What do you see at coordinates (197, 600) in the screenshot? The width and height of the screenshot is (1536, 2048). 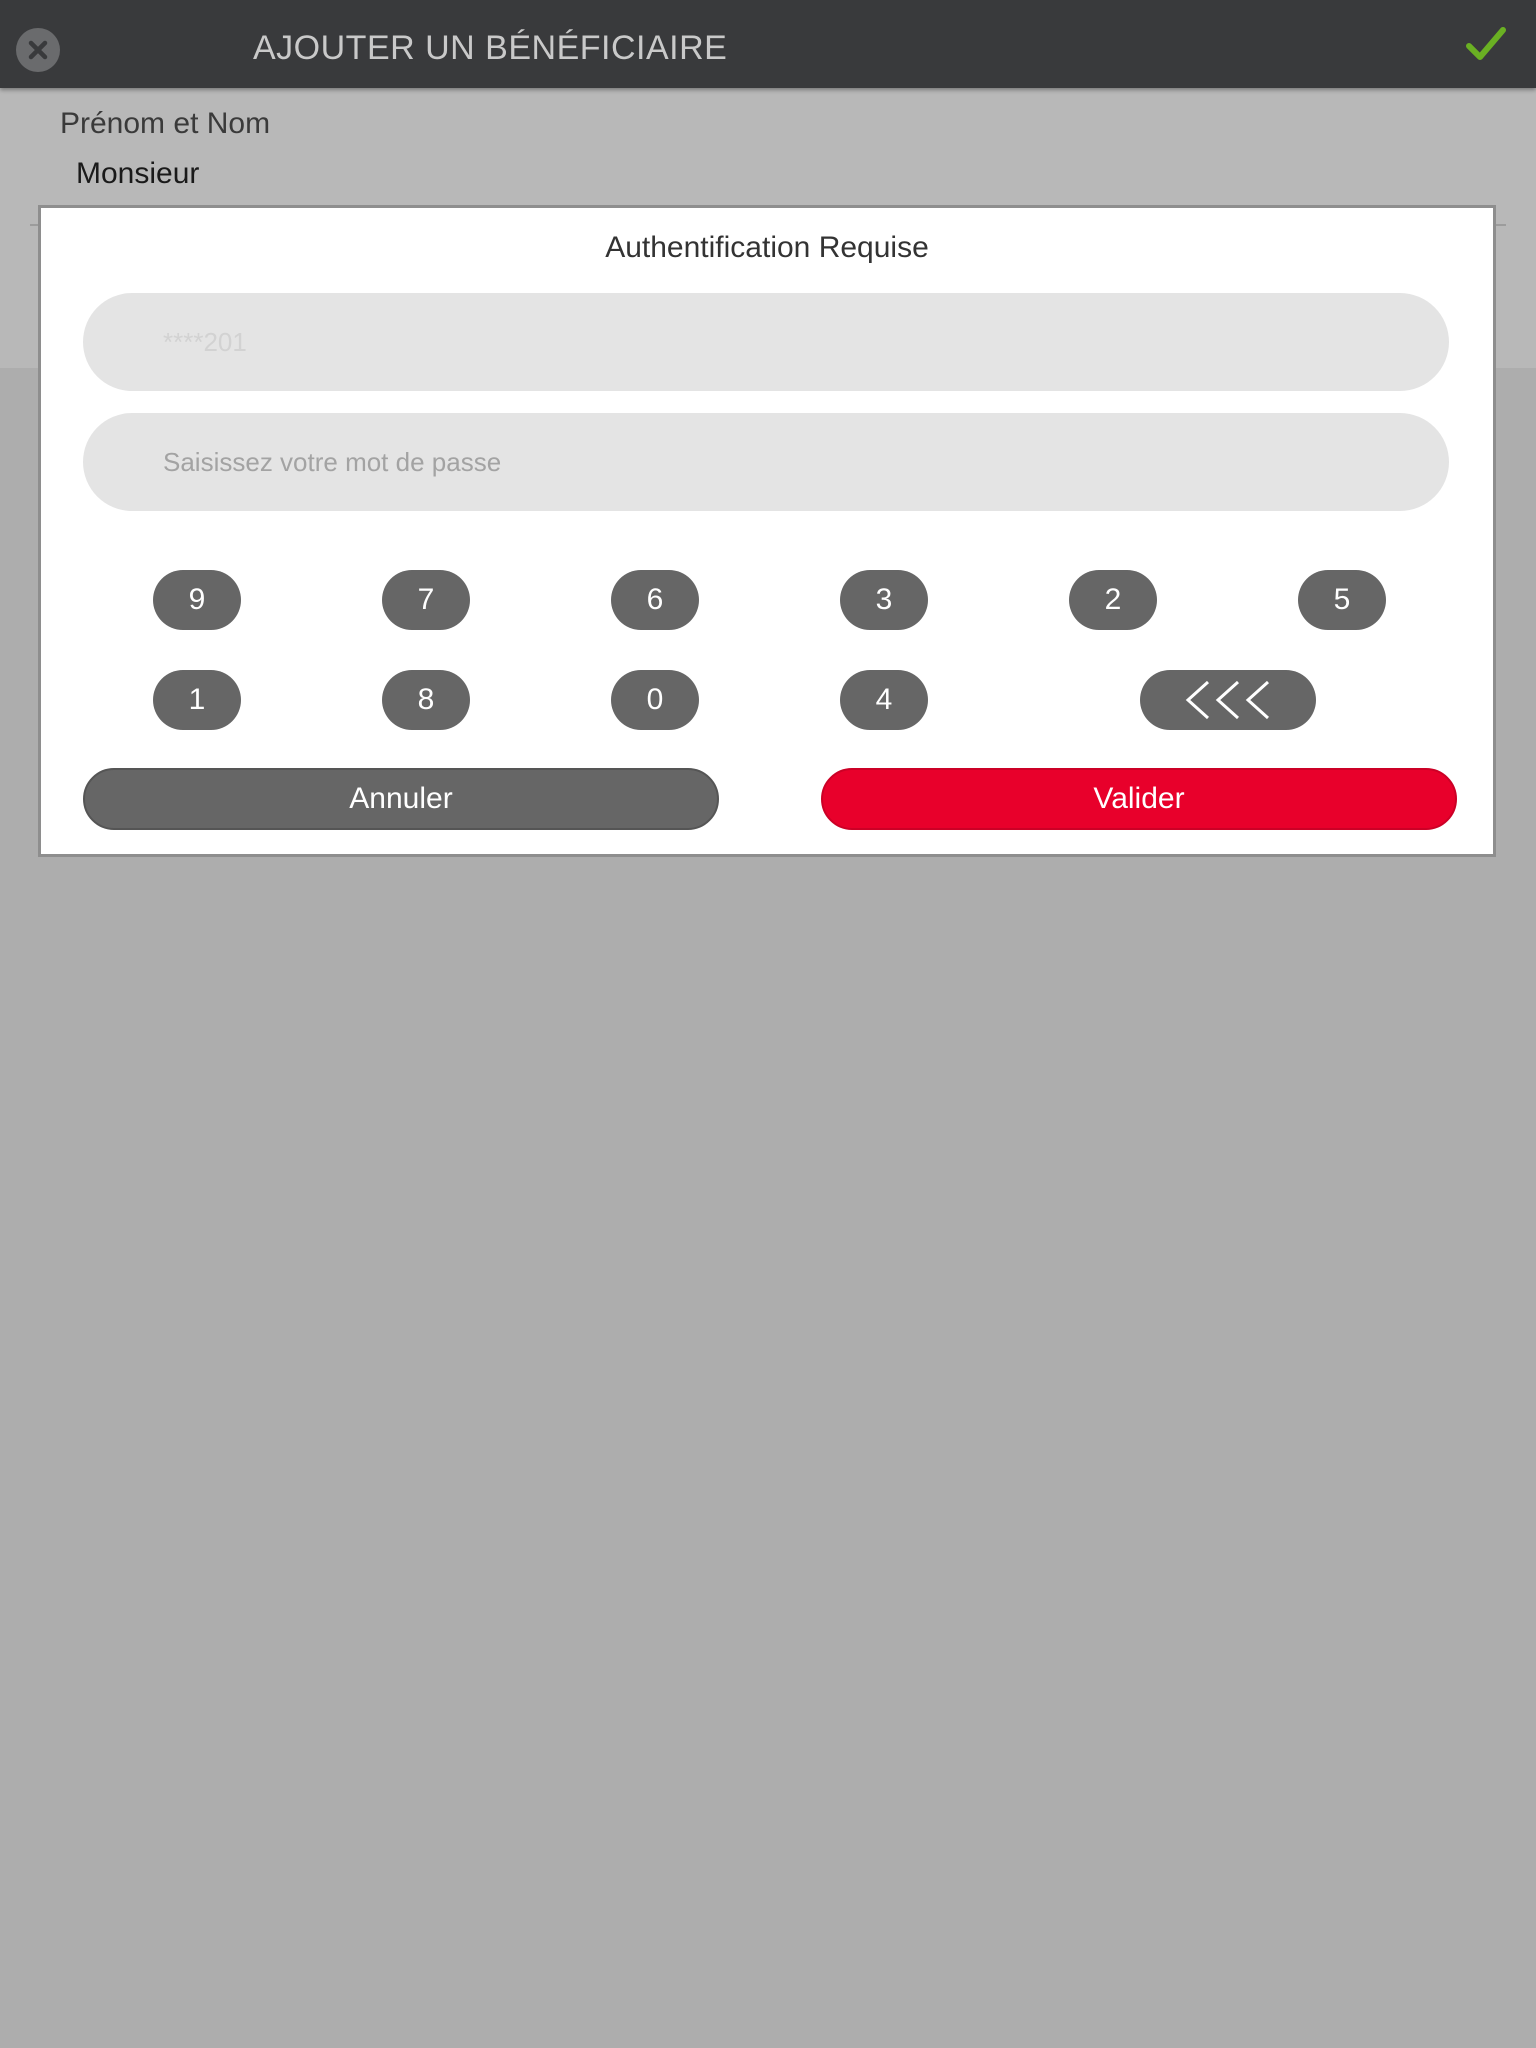 I see `keypad-key: 9` at bounding box center [197, 600].